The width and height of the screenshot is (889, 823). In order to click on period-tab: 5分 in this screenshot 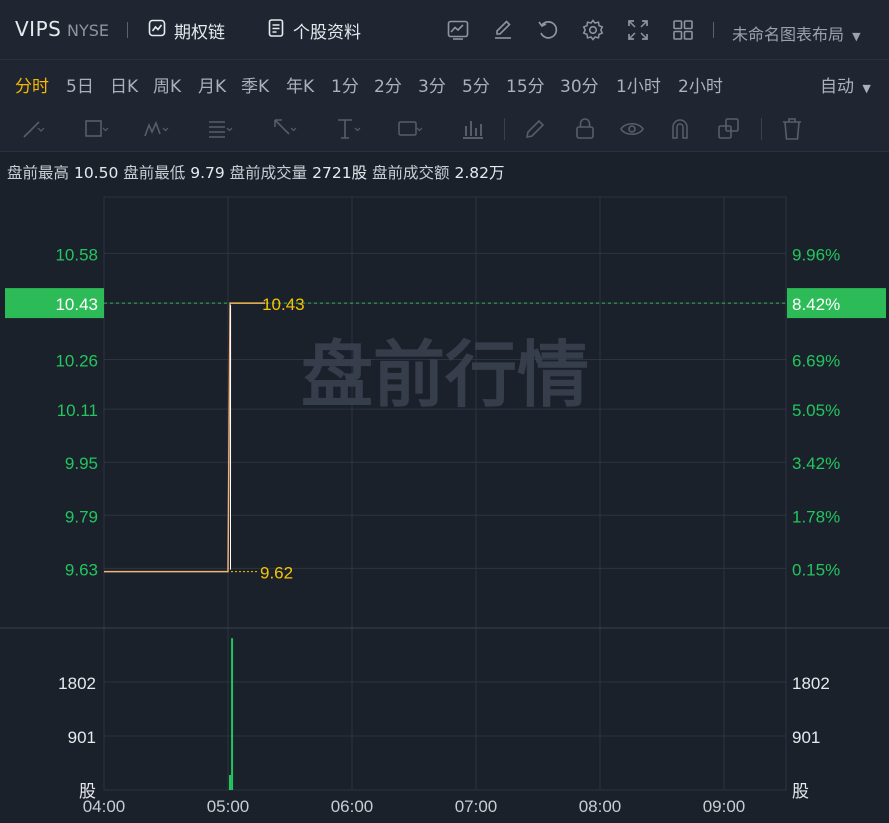, I will do `click(476, 84)`.